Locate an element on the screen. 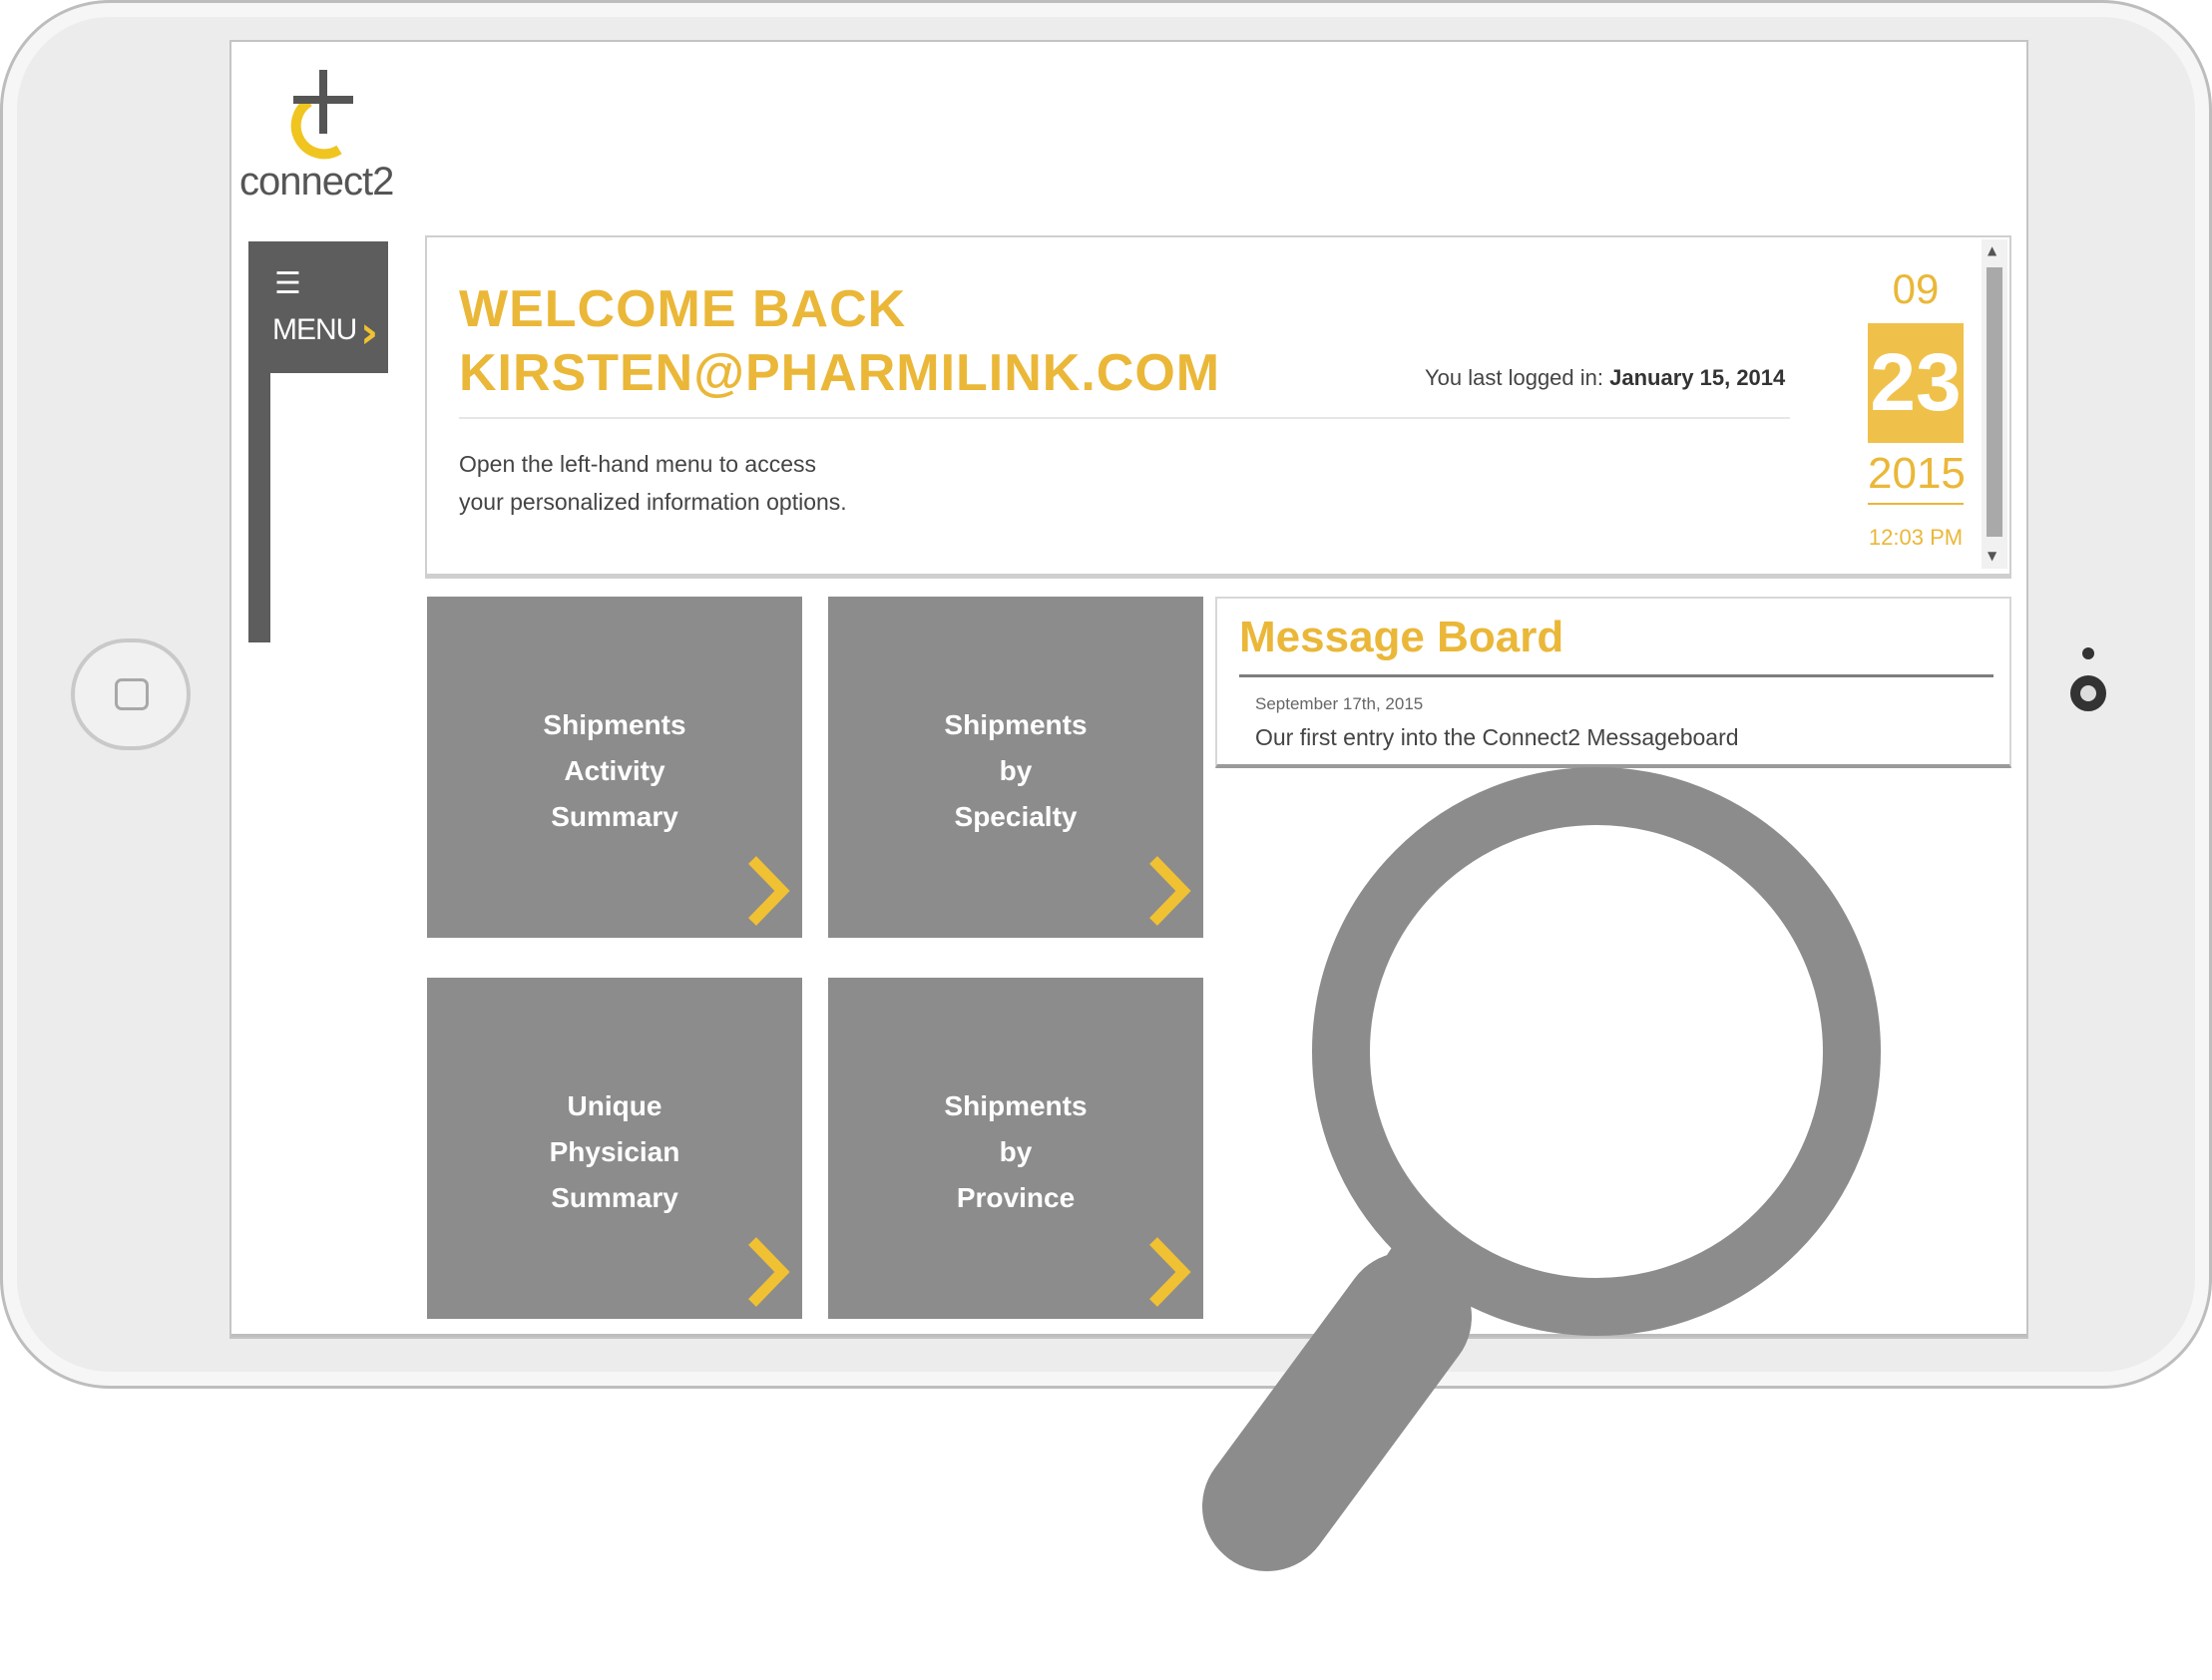 Image resolution: width=2212 pixels, height=1680 pixels. logo-text: connect2 is located at coordinates (316, 182).